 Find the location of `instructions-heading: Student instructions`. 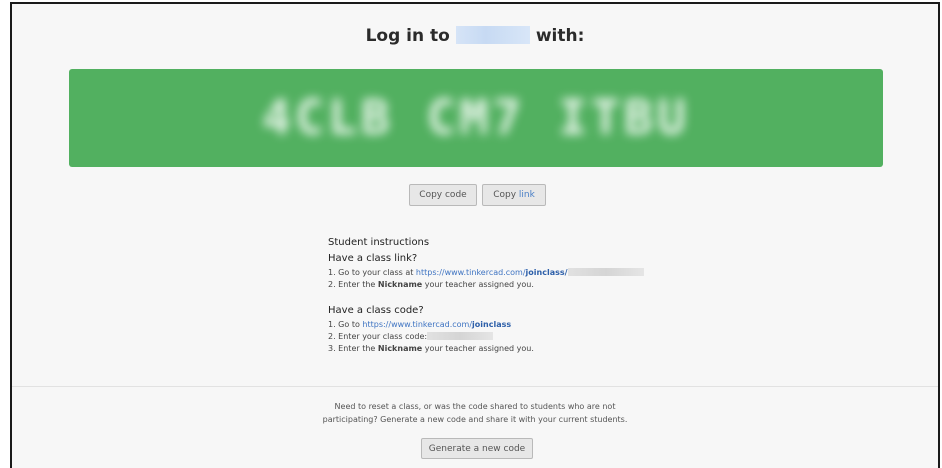

instructions-heading: Student instructions is located at coordinates (379, 242).